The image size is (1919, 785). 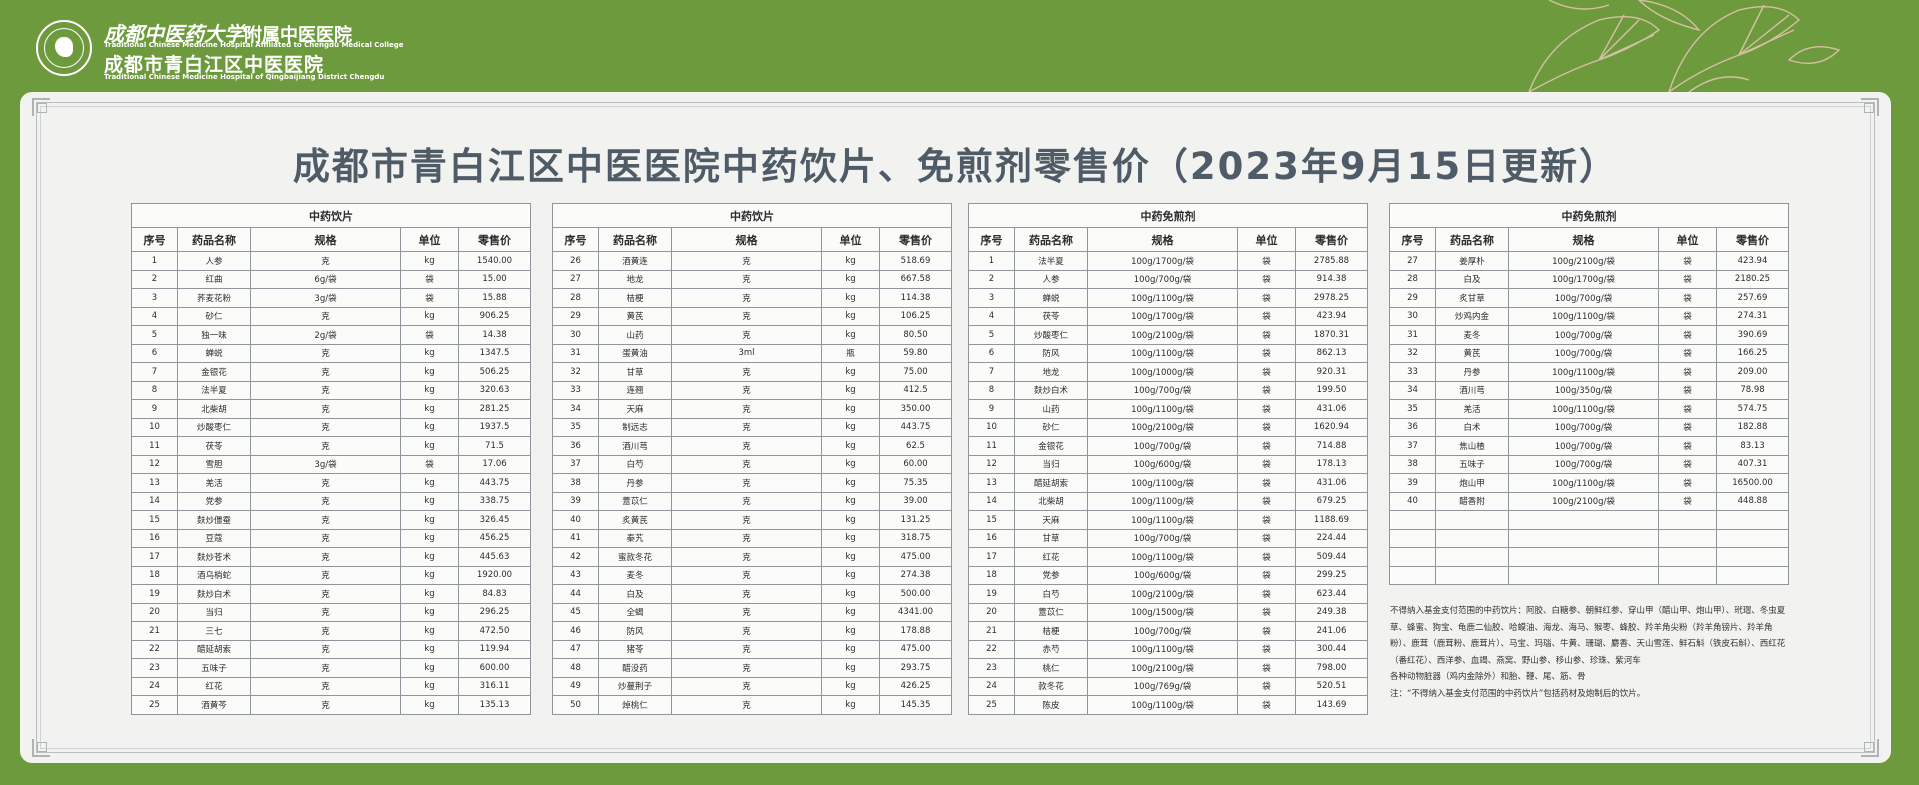 I want to click on table-heading: 中药饮片, so click(x=331, y=215).